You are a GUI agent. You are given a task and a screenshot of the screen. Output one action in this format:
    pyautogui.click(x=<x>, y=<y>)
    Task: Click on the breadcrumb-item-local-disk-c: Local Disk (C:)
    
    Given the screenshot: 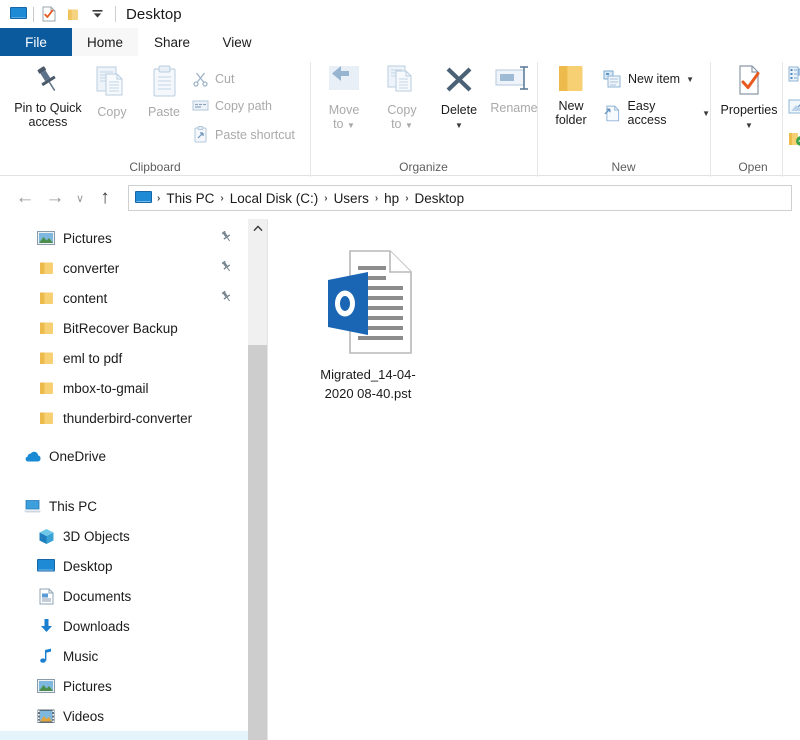 What is the action you would take?
    pyautogui.click(x=274, y=198)
    